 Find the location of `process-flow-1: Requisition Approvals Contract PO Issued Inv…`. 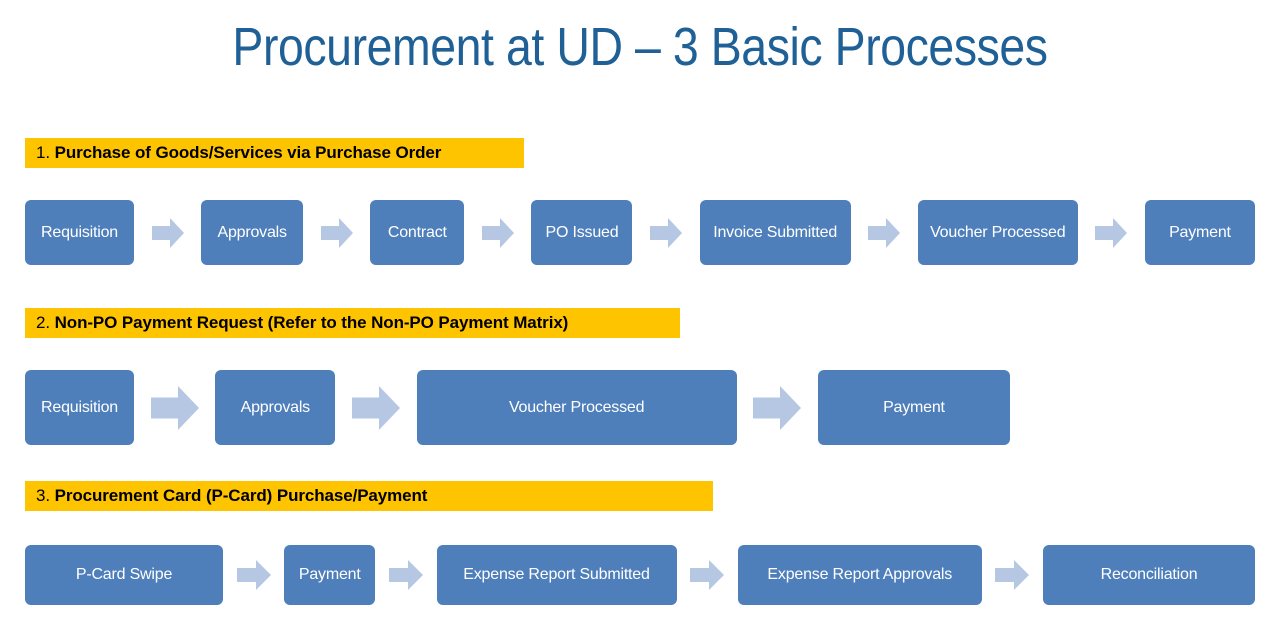

process-flow-1: Requisition Approvals Contract PO Issued Inv… is located at coordinates (640, 232).